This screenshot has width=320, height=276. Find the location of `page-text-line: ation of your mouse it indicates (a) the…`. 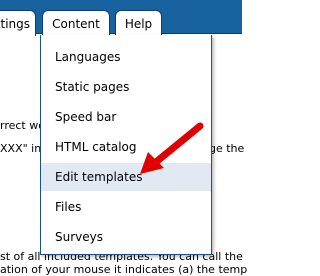

page-text-line: ation of your mouse it indicates (a) the… is located at coordinates (124, 269).